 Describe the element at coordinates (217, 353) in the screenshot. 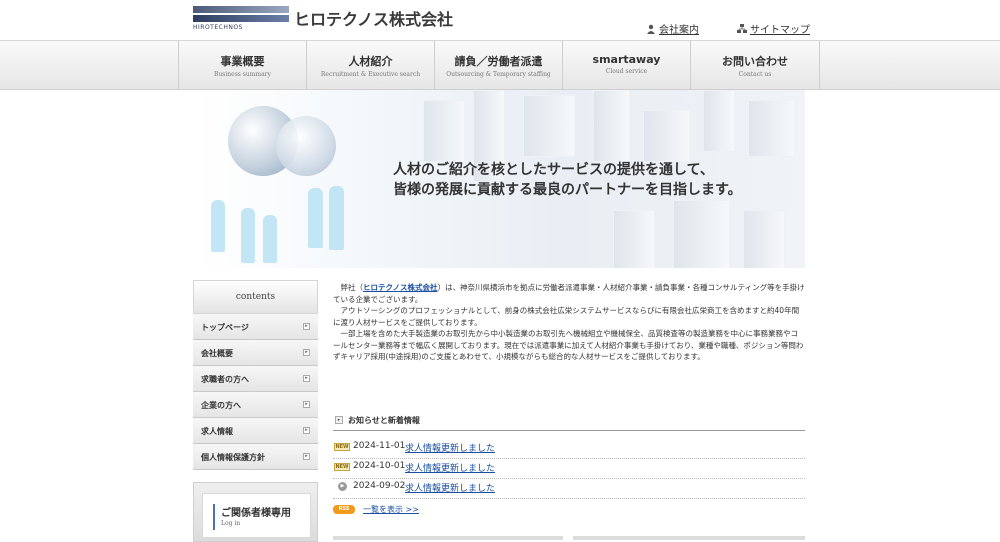

I see `sidebar-item-label: 会社概要` at that location.